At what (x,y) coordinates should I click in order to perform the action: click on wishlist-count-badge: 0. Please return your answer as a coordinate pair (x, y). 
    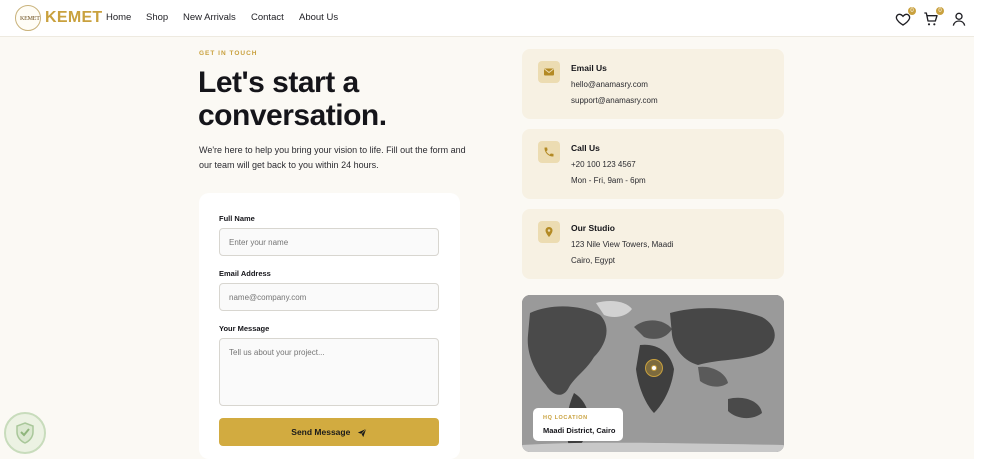
    Looking at the image, I should click on (912, 11).